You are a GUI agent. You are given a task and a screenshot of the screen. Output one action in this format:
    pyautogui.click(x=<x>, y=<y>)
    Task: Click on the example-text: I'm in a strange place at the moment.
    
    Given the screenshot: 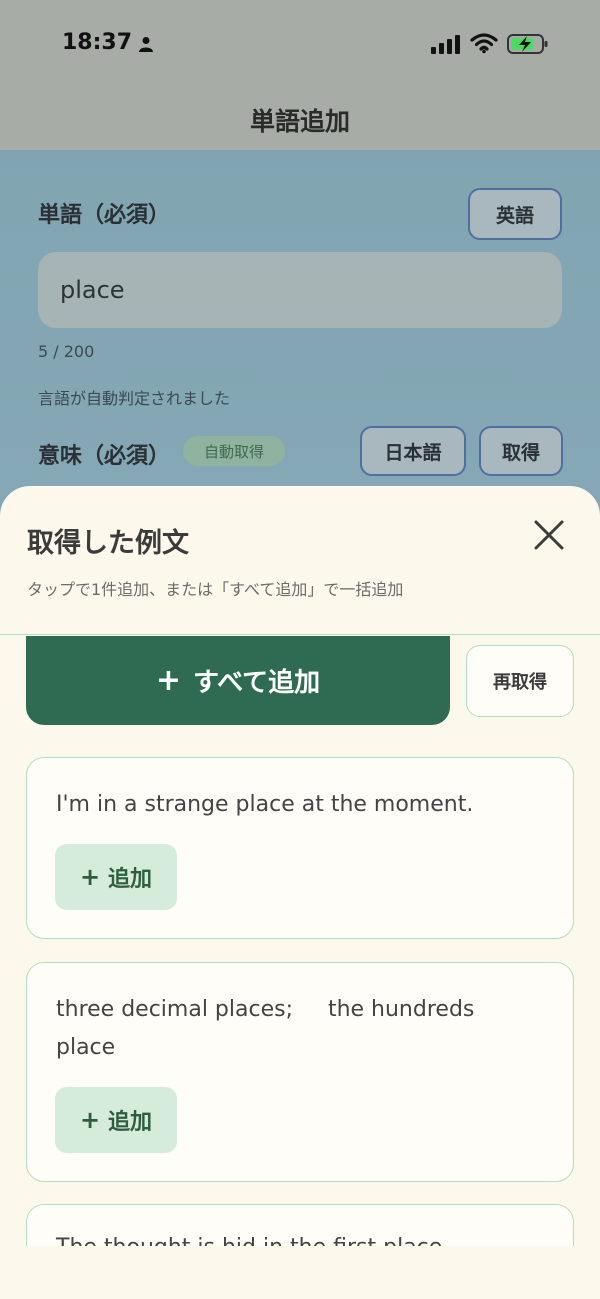 What is the action you would take?
    pyautogui.click(x=265, y=804)
    